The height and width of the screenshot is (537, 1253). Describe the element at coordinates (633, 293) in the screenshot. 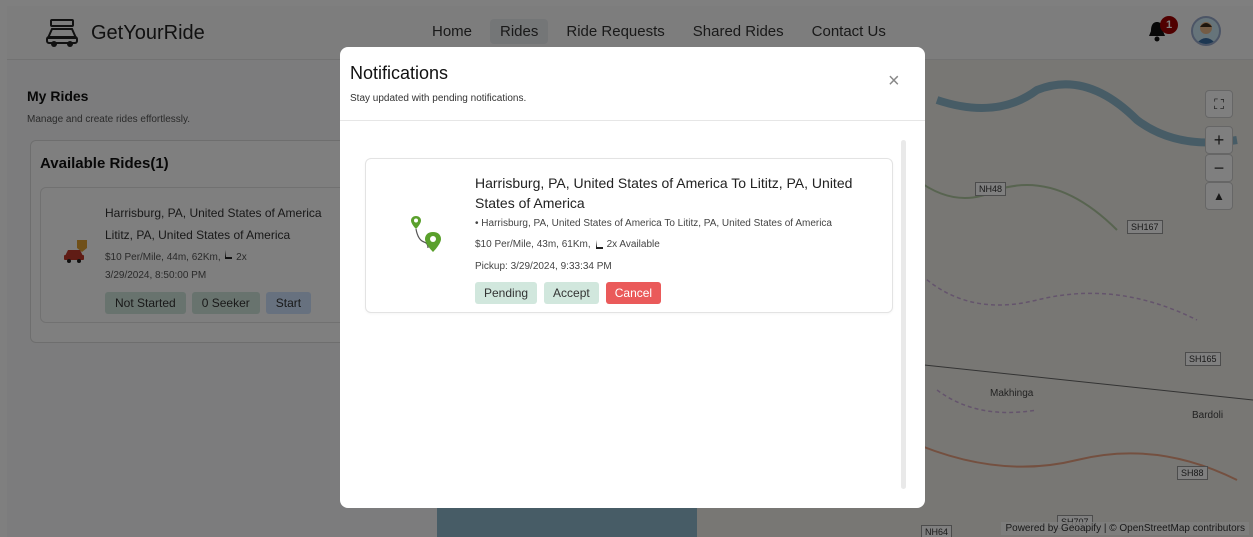

I see `cancel-button: Cancel` at that location.